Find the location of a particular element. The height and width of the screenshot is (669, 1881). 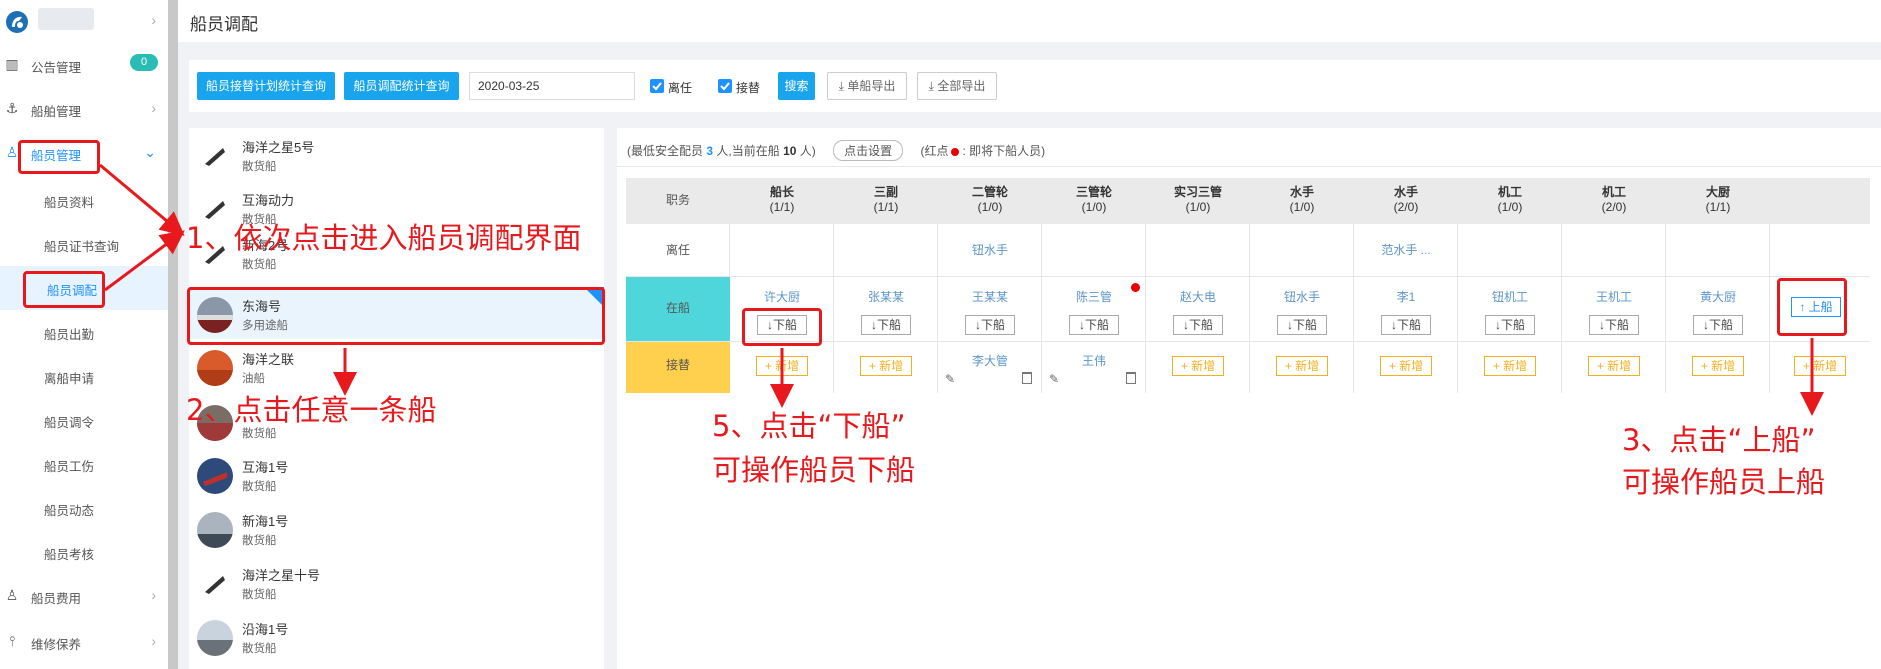

onboard-crew-name: 王某某 is located at coordinates (990, 296).